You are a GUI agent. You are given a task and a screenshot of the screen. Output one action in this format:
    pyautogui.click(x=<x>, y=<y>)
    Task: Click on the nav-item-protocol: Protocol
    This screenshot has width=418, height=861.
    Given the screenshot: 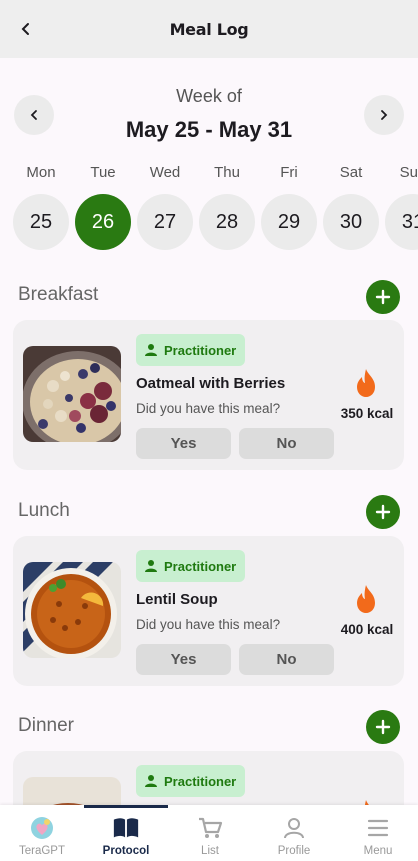 What is the action you would take?
    pyautogui.click(x=126, y=833)
    